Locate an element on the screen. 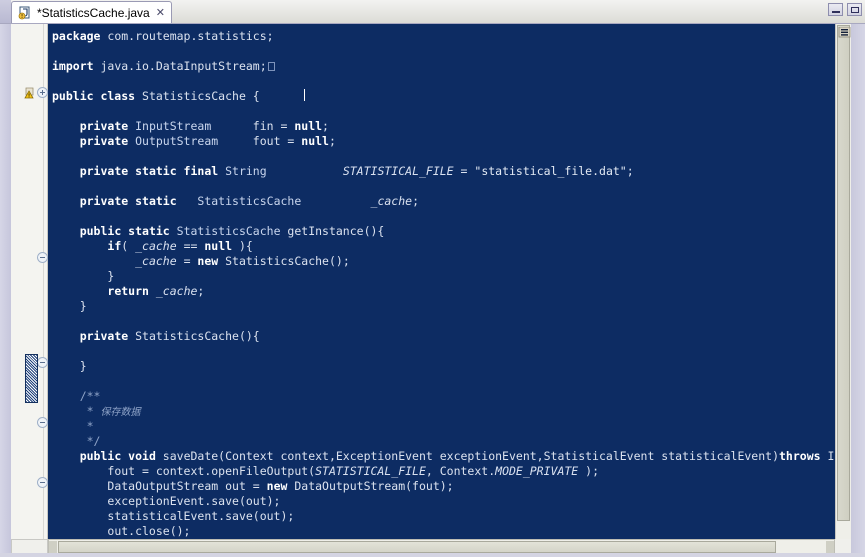 Image resolution: width=865 pixels, height=557 pixels. maximize-button is located at coordinates (854, 9).